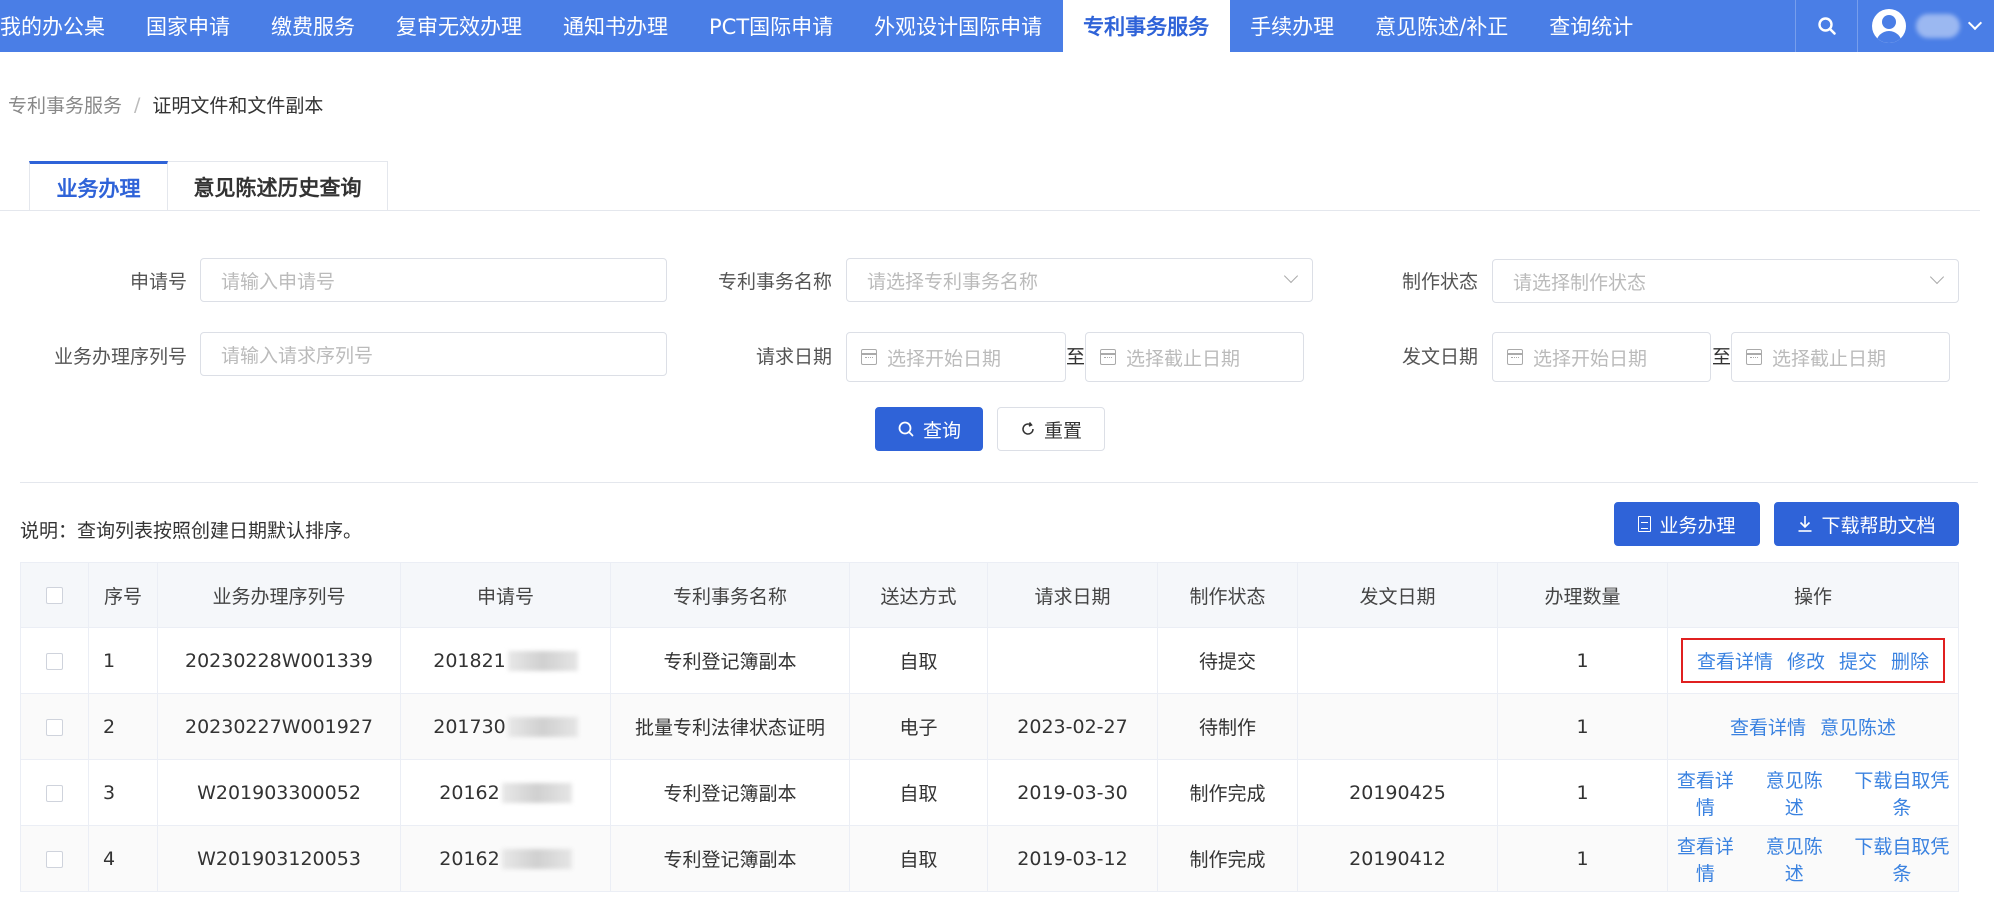  Describe the element at coordinates (54, 595) in the screenshot. I see `select-all-checkbox` at that location.